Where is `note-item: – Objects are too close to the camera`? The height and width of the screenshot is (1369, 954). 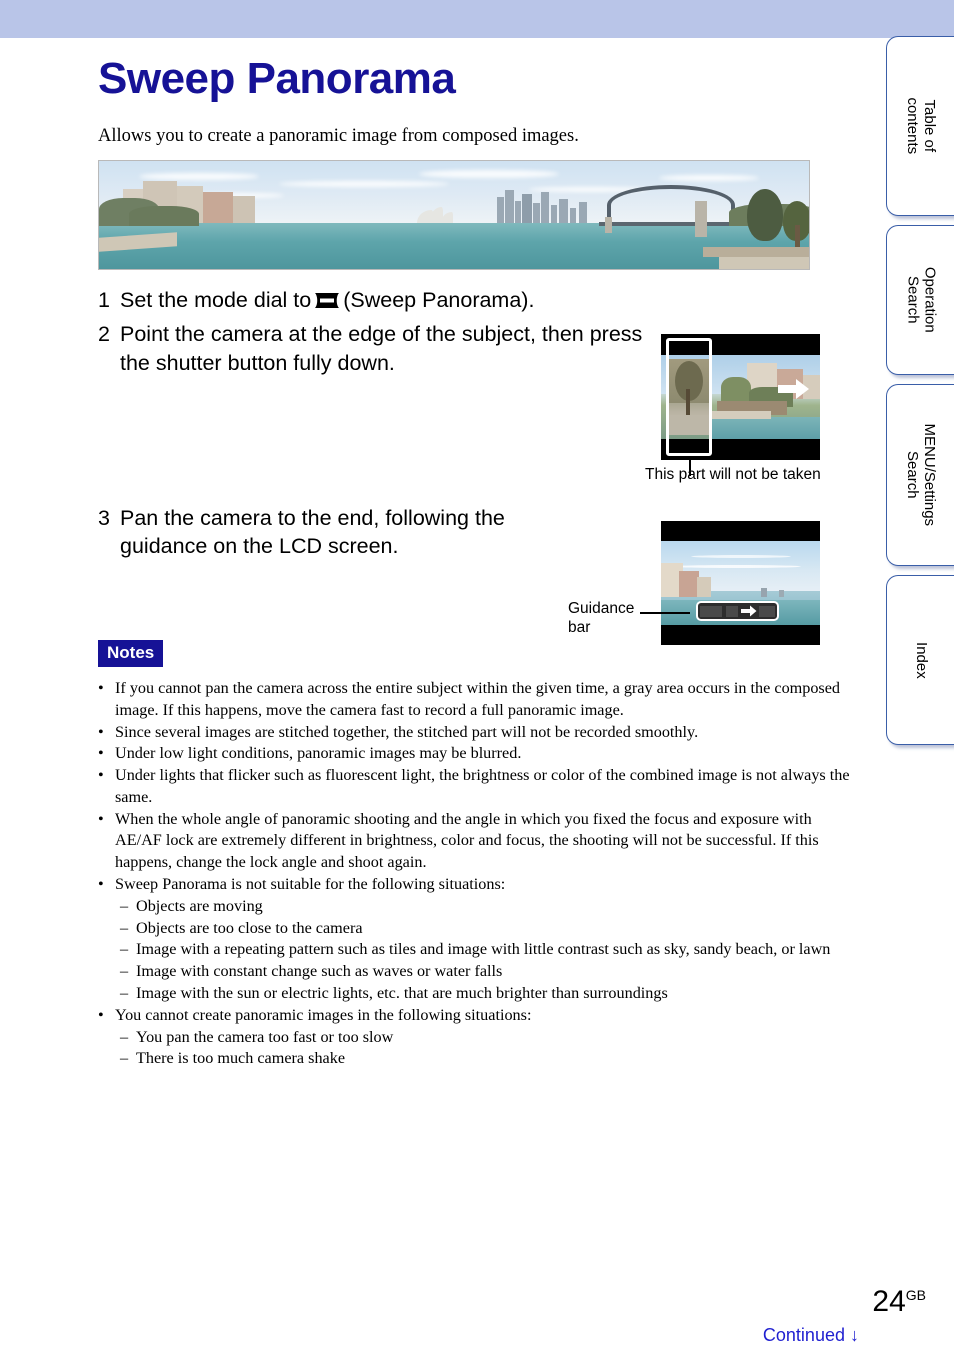
note-item: – Objects are too close to the camera is located at coordinates (489, 929).